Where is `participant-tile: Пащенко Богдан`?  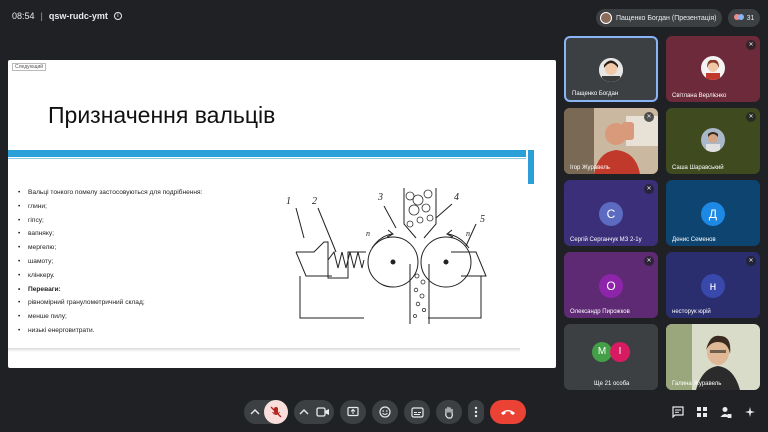
participant-tile: Пащенко Богдан is located at coordinates (611, 69).